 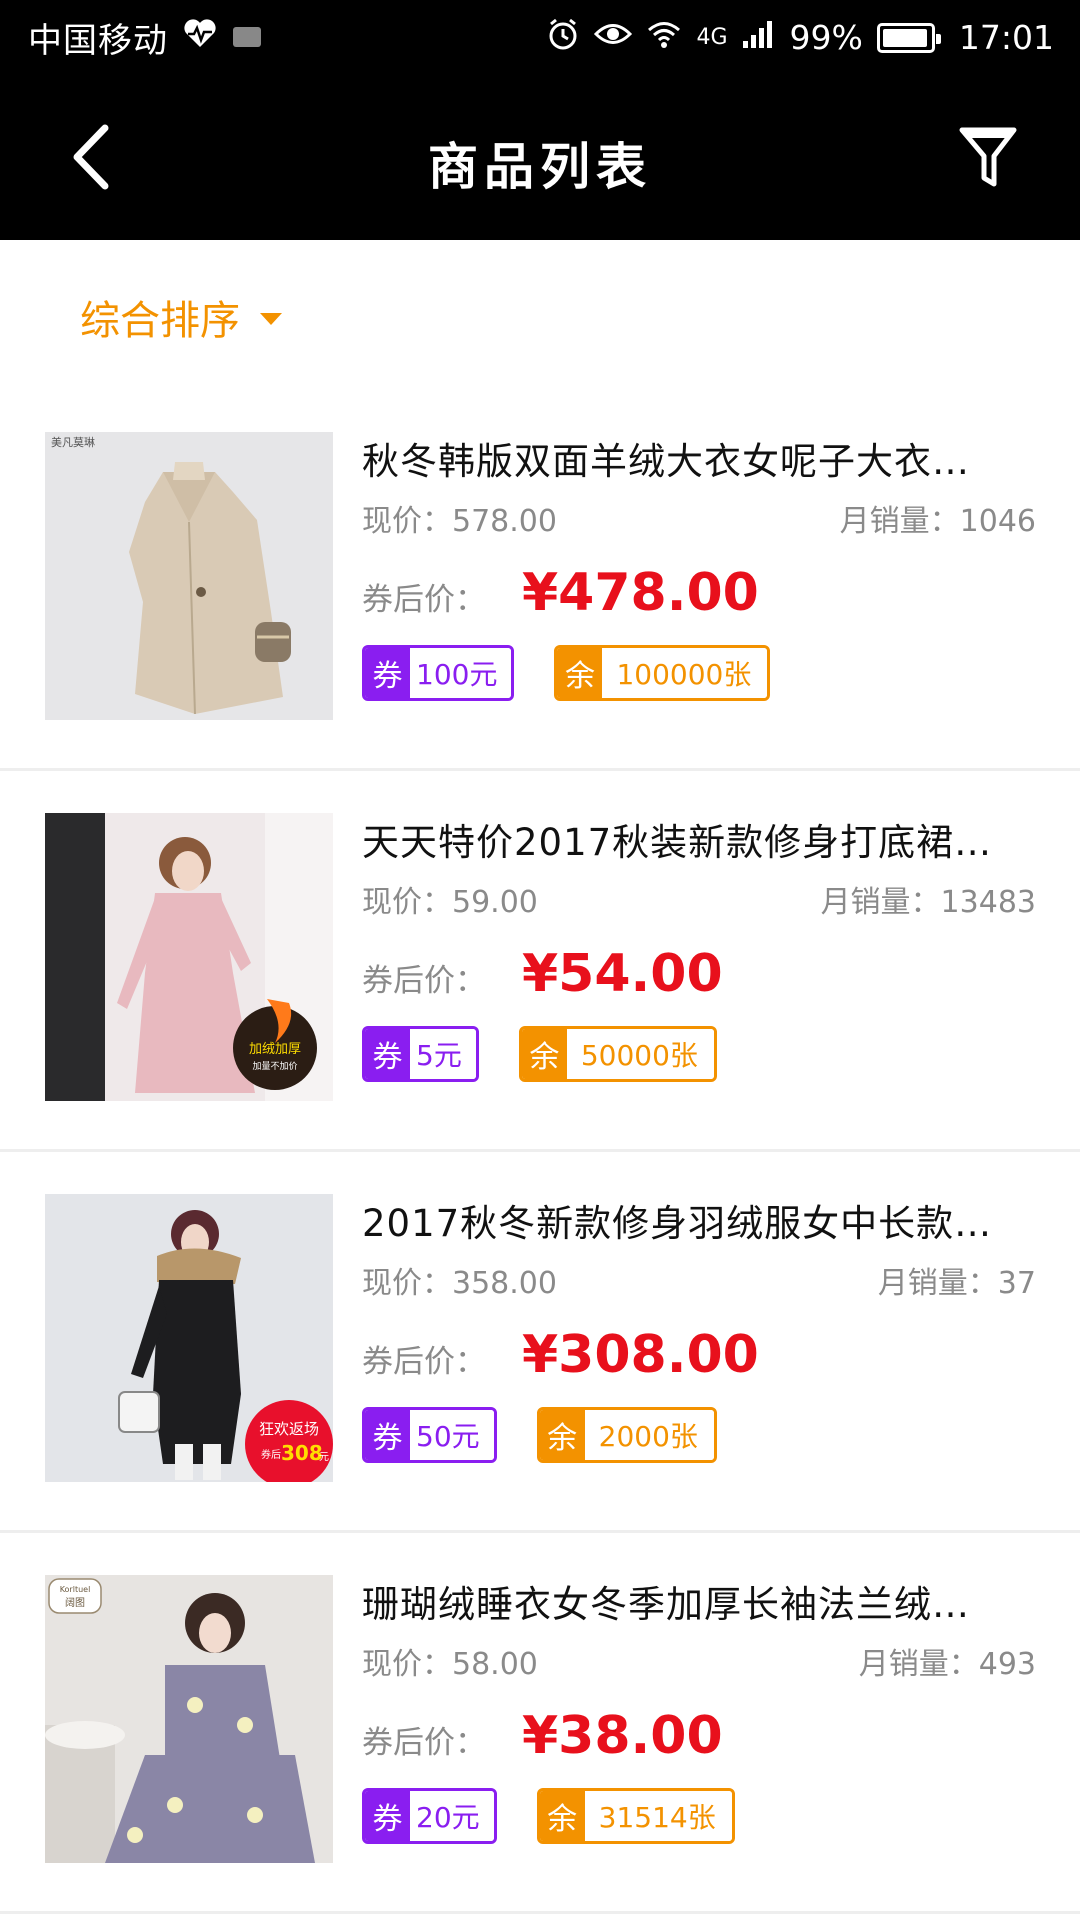 I want to click on network-type-label: 4G, so click(x=712, y=37).